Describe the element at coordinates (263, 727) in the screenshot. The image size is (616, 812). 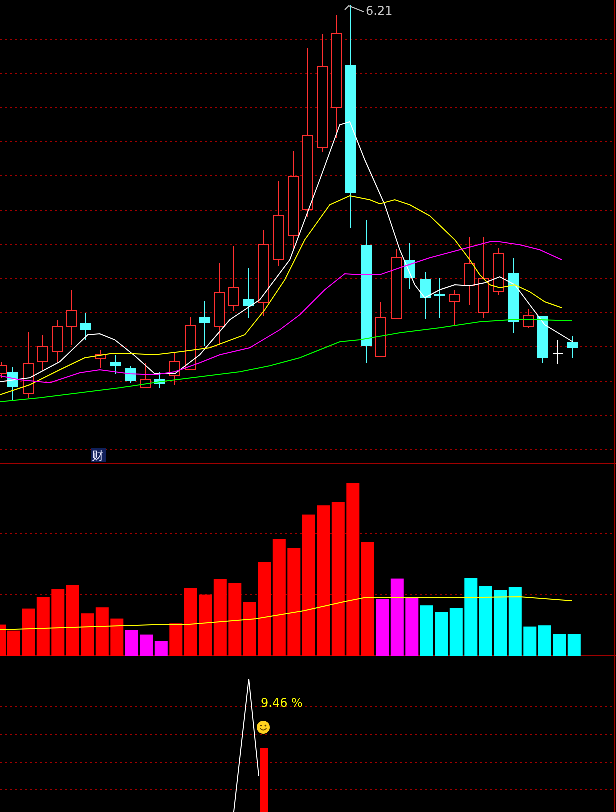
I see `smiley-icon` at that location.